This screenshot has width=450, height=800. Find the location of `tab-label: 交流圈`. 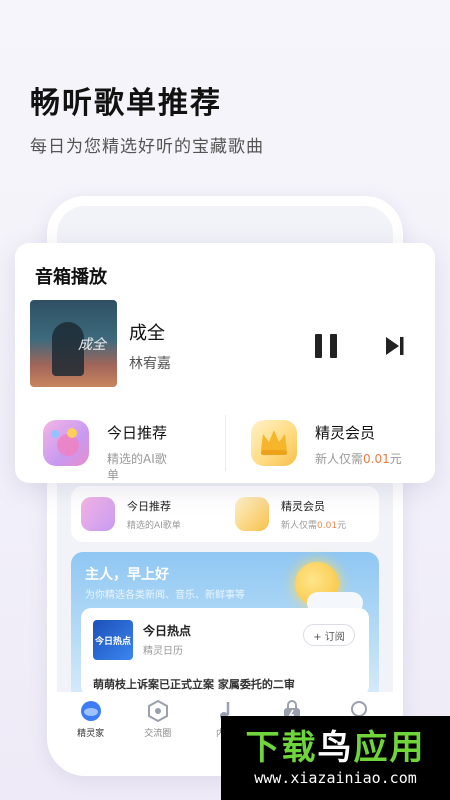

tab-label: 交流圈 is located at coordinates (158, 734).